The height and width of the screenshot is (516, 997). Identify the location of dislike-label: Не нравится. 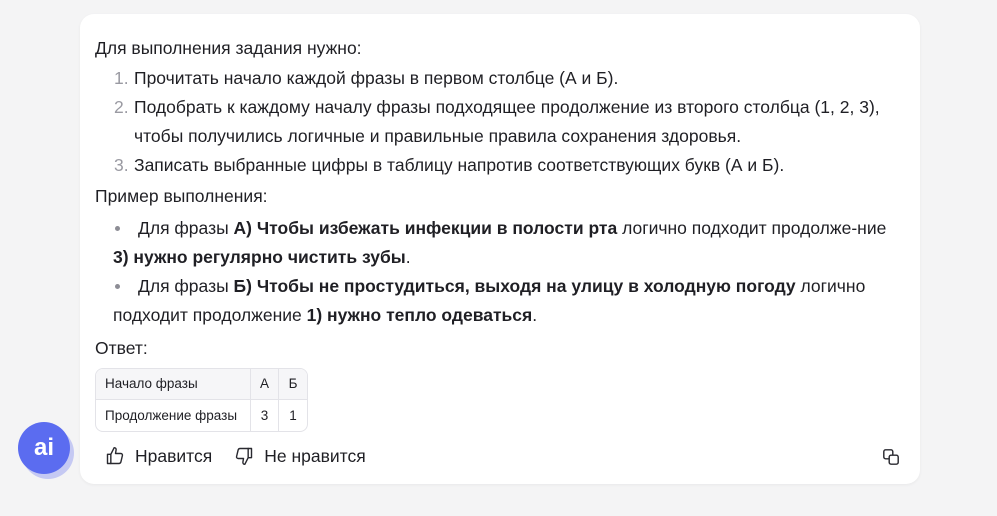
(315, 455).